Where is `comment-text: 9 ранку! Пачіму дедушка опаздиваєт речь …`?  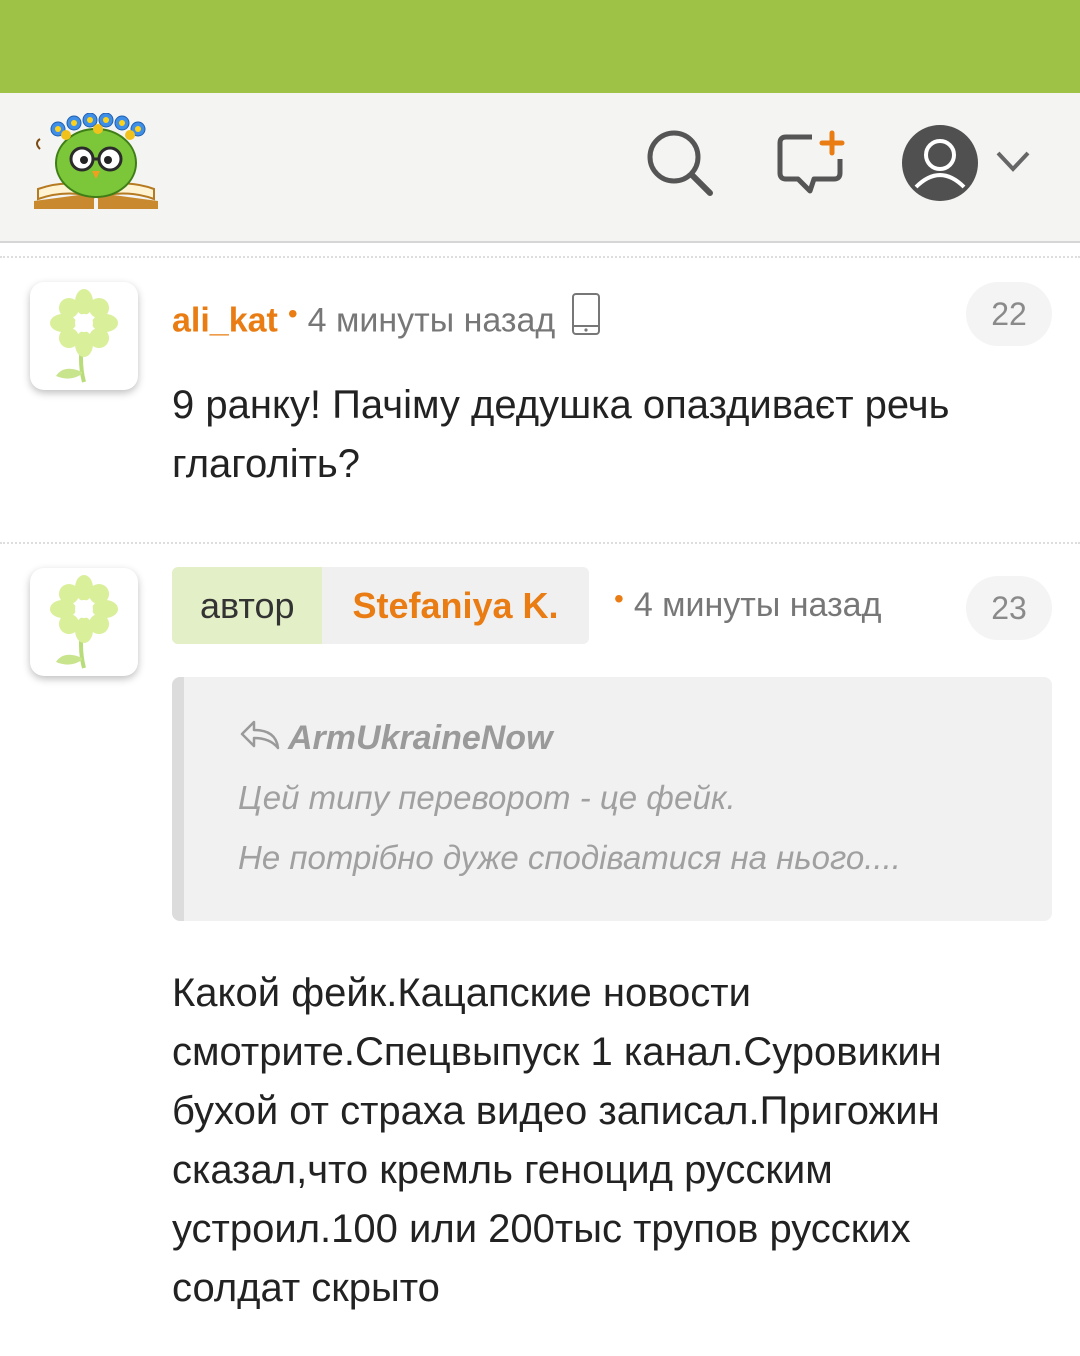
comment-text: 9 ранку! Пачіму дедушка опаздиваєт речь … is located at coordinates (612, 435).